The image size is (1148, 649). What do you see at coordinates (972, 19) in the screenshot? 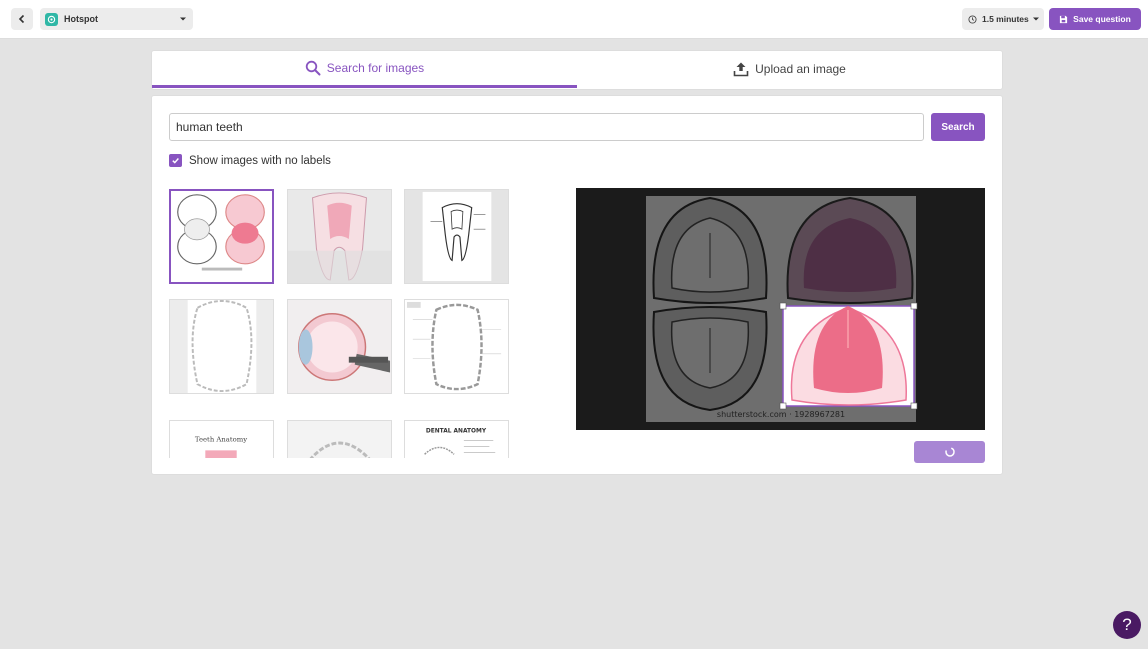
I see `clock-icon` at bounding box center [972, 19].